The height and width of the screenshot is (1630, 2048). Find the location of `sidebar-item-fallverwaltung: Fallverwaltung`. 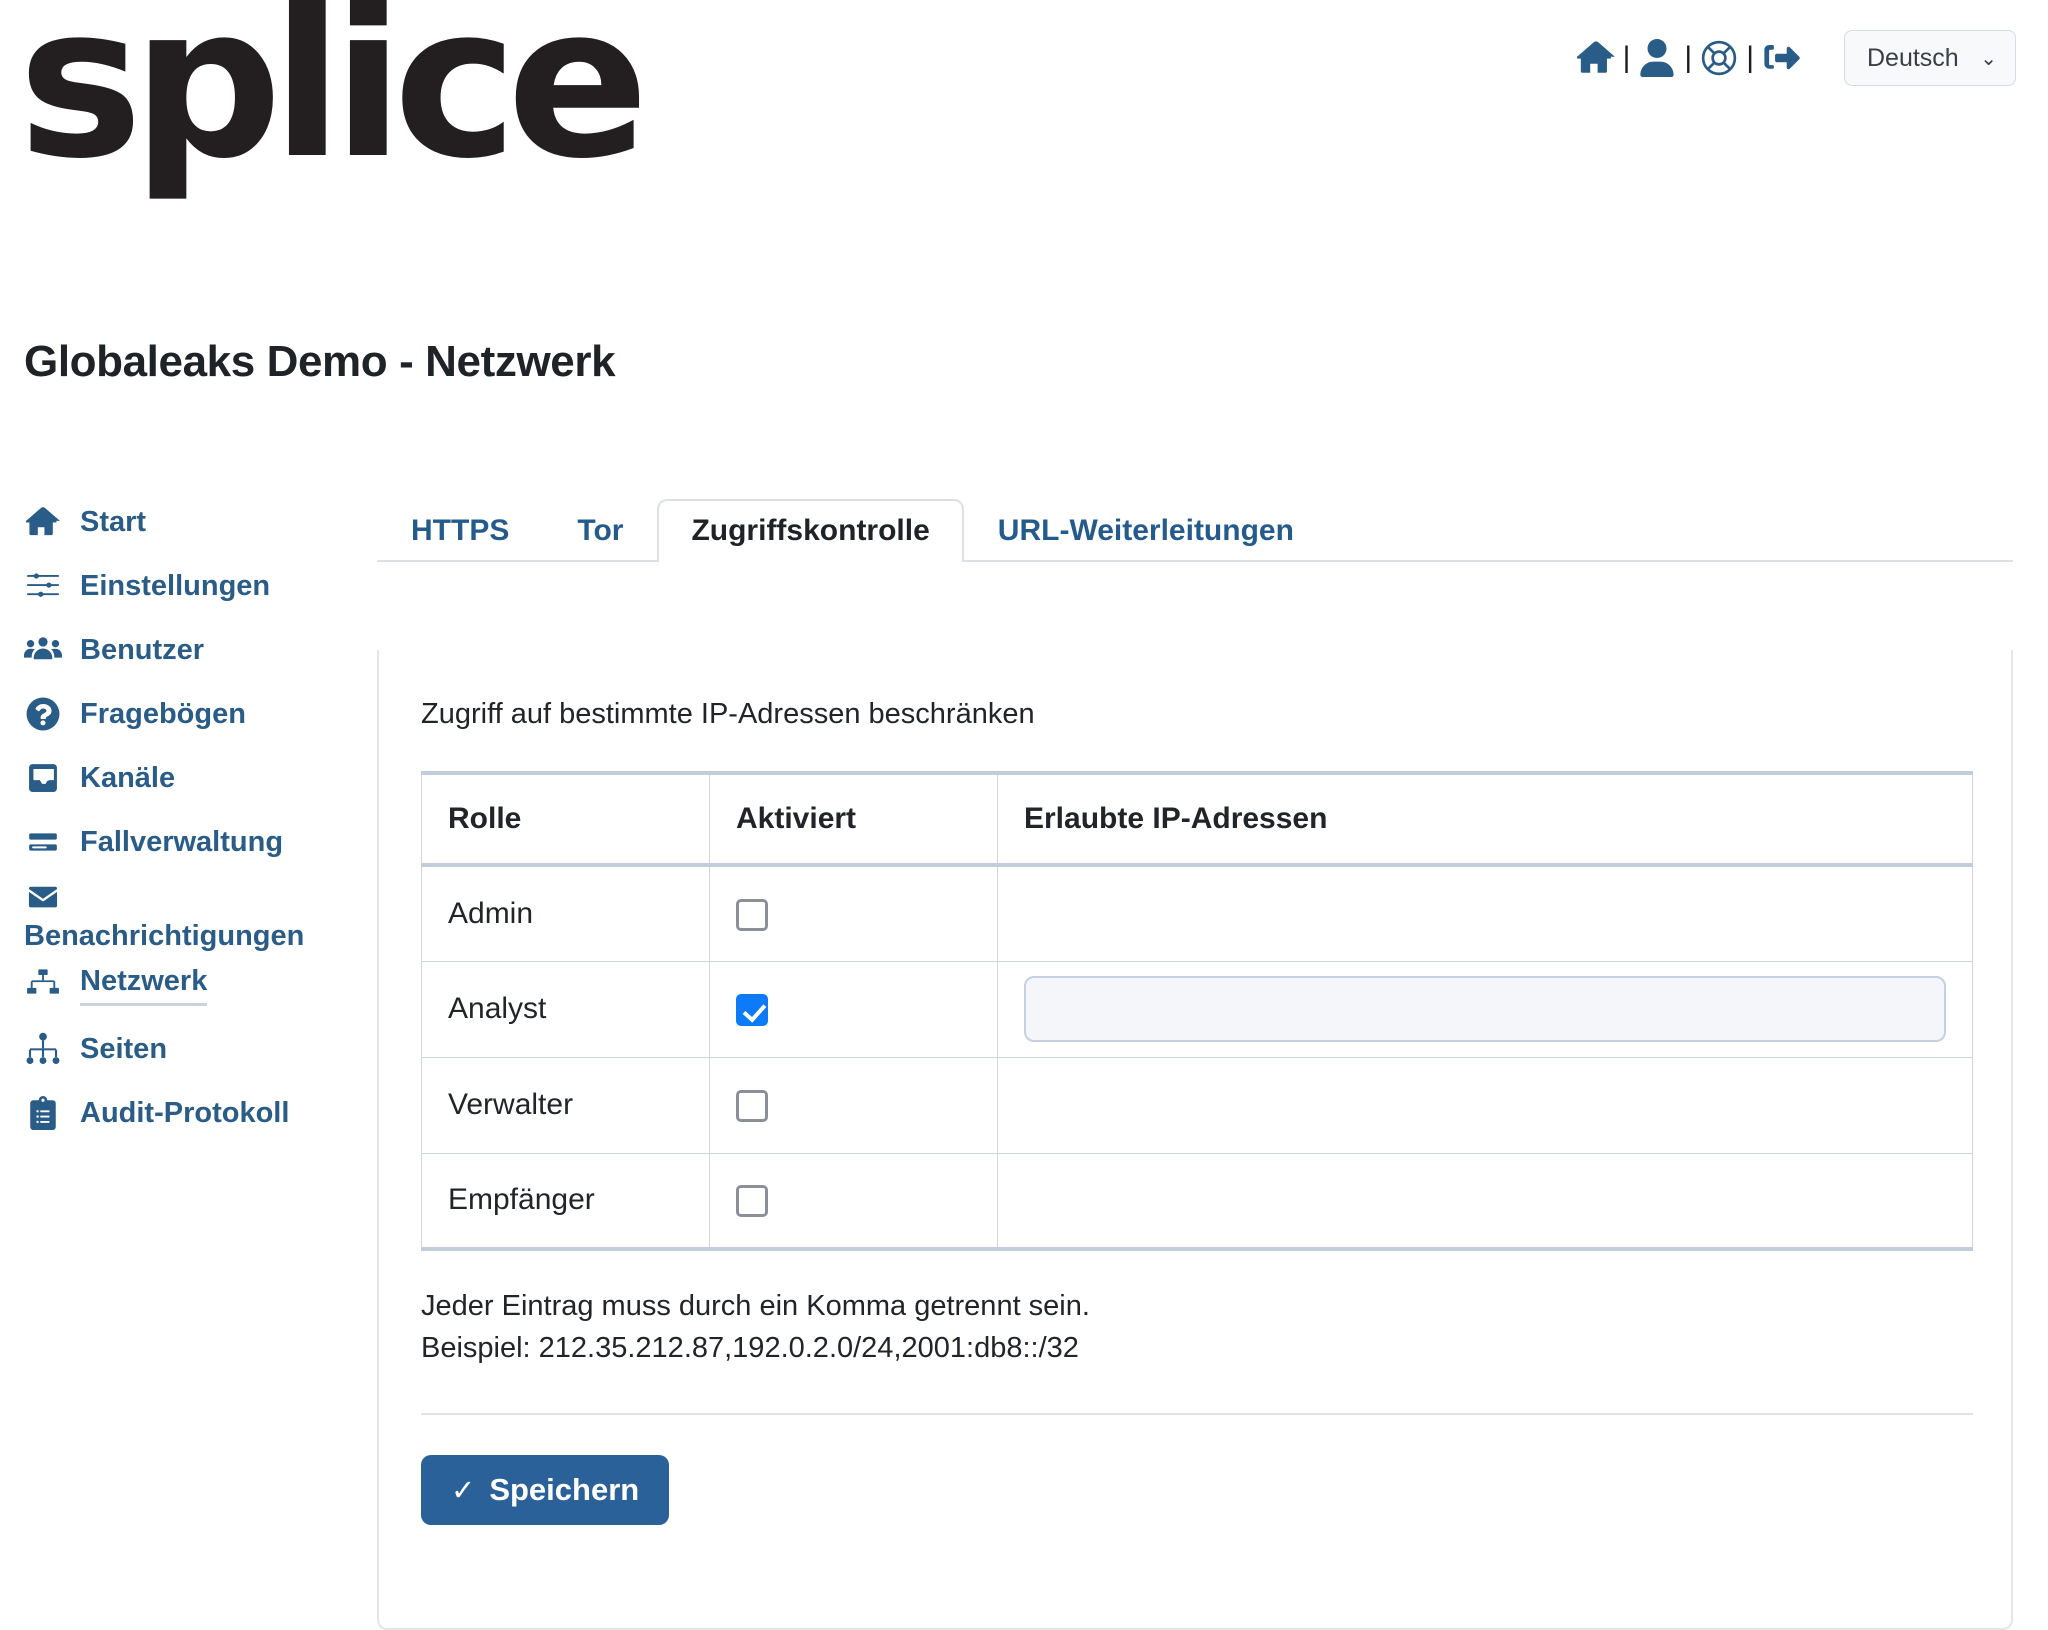

sidebar-item-fallverwaltung: Fallverwaltung is located at coordinates (170, 842).